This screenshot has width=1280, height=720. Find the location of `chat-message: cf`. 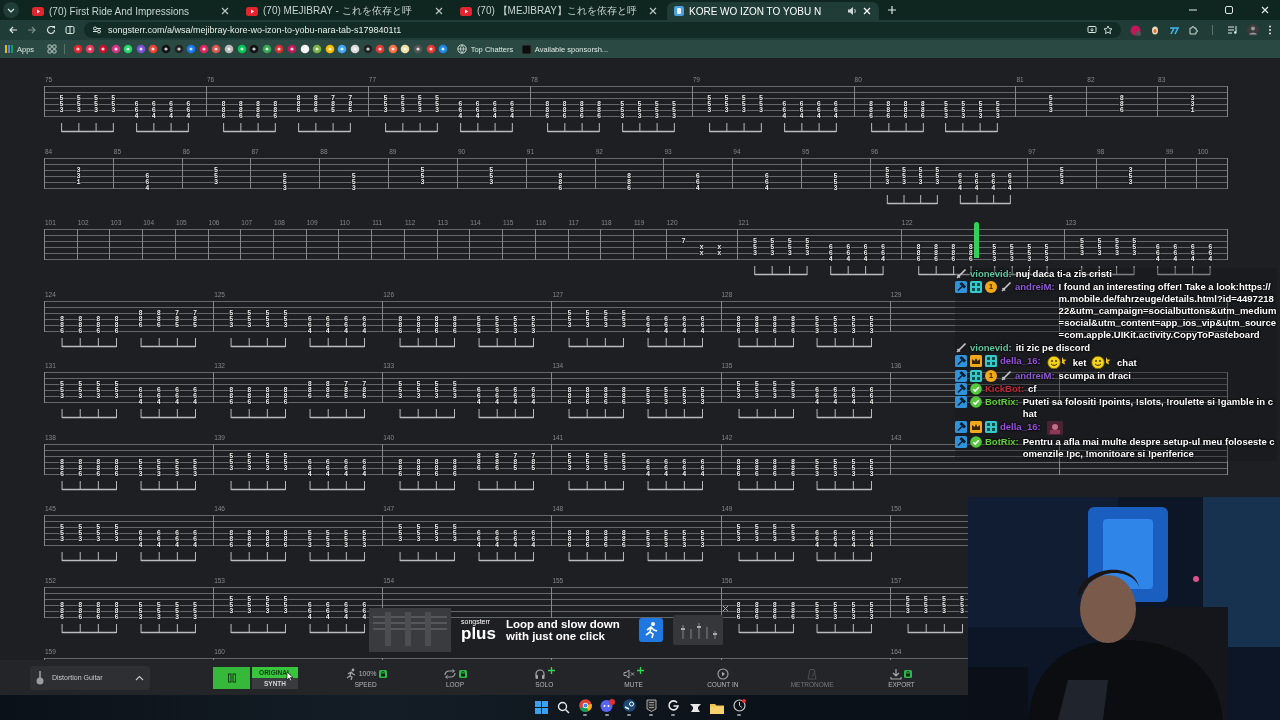

chat-message: cf is located at coordinates (1032, 388).